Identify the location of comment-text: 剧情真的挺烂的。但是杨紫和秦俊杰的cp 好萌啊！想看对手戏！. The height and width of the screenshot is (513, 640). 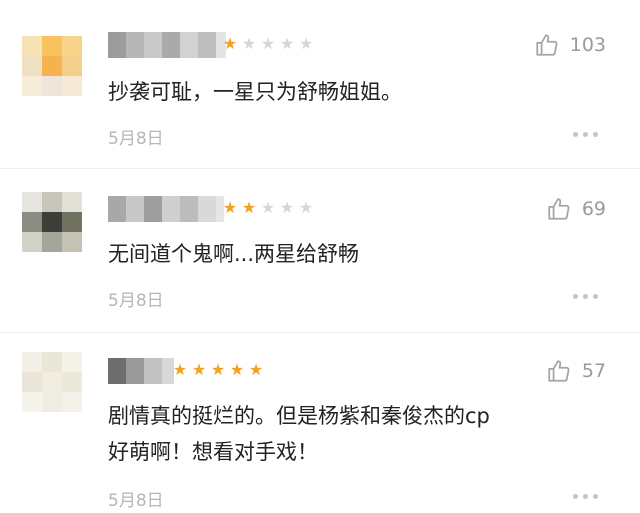
(299, 434).